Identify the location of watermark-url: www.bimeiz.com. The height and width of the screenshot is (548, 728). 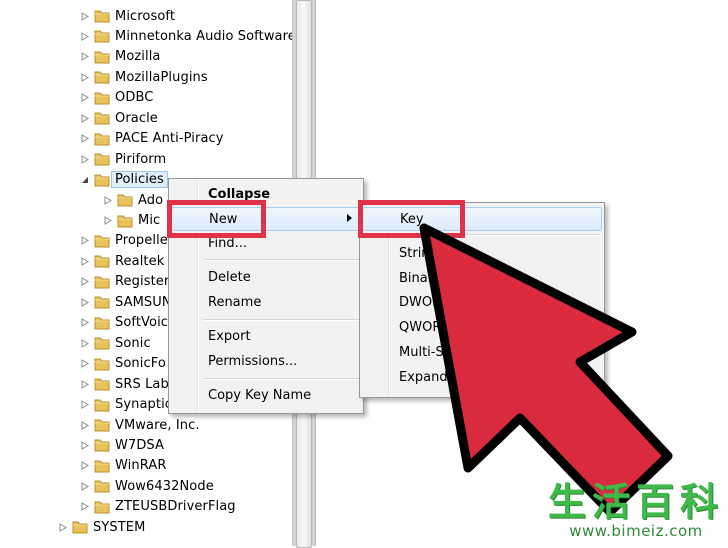
(636, 531).